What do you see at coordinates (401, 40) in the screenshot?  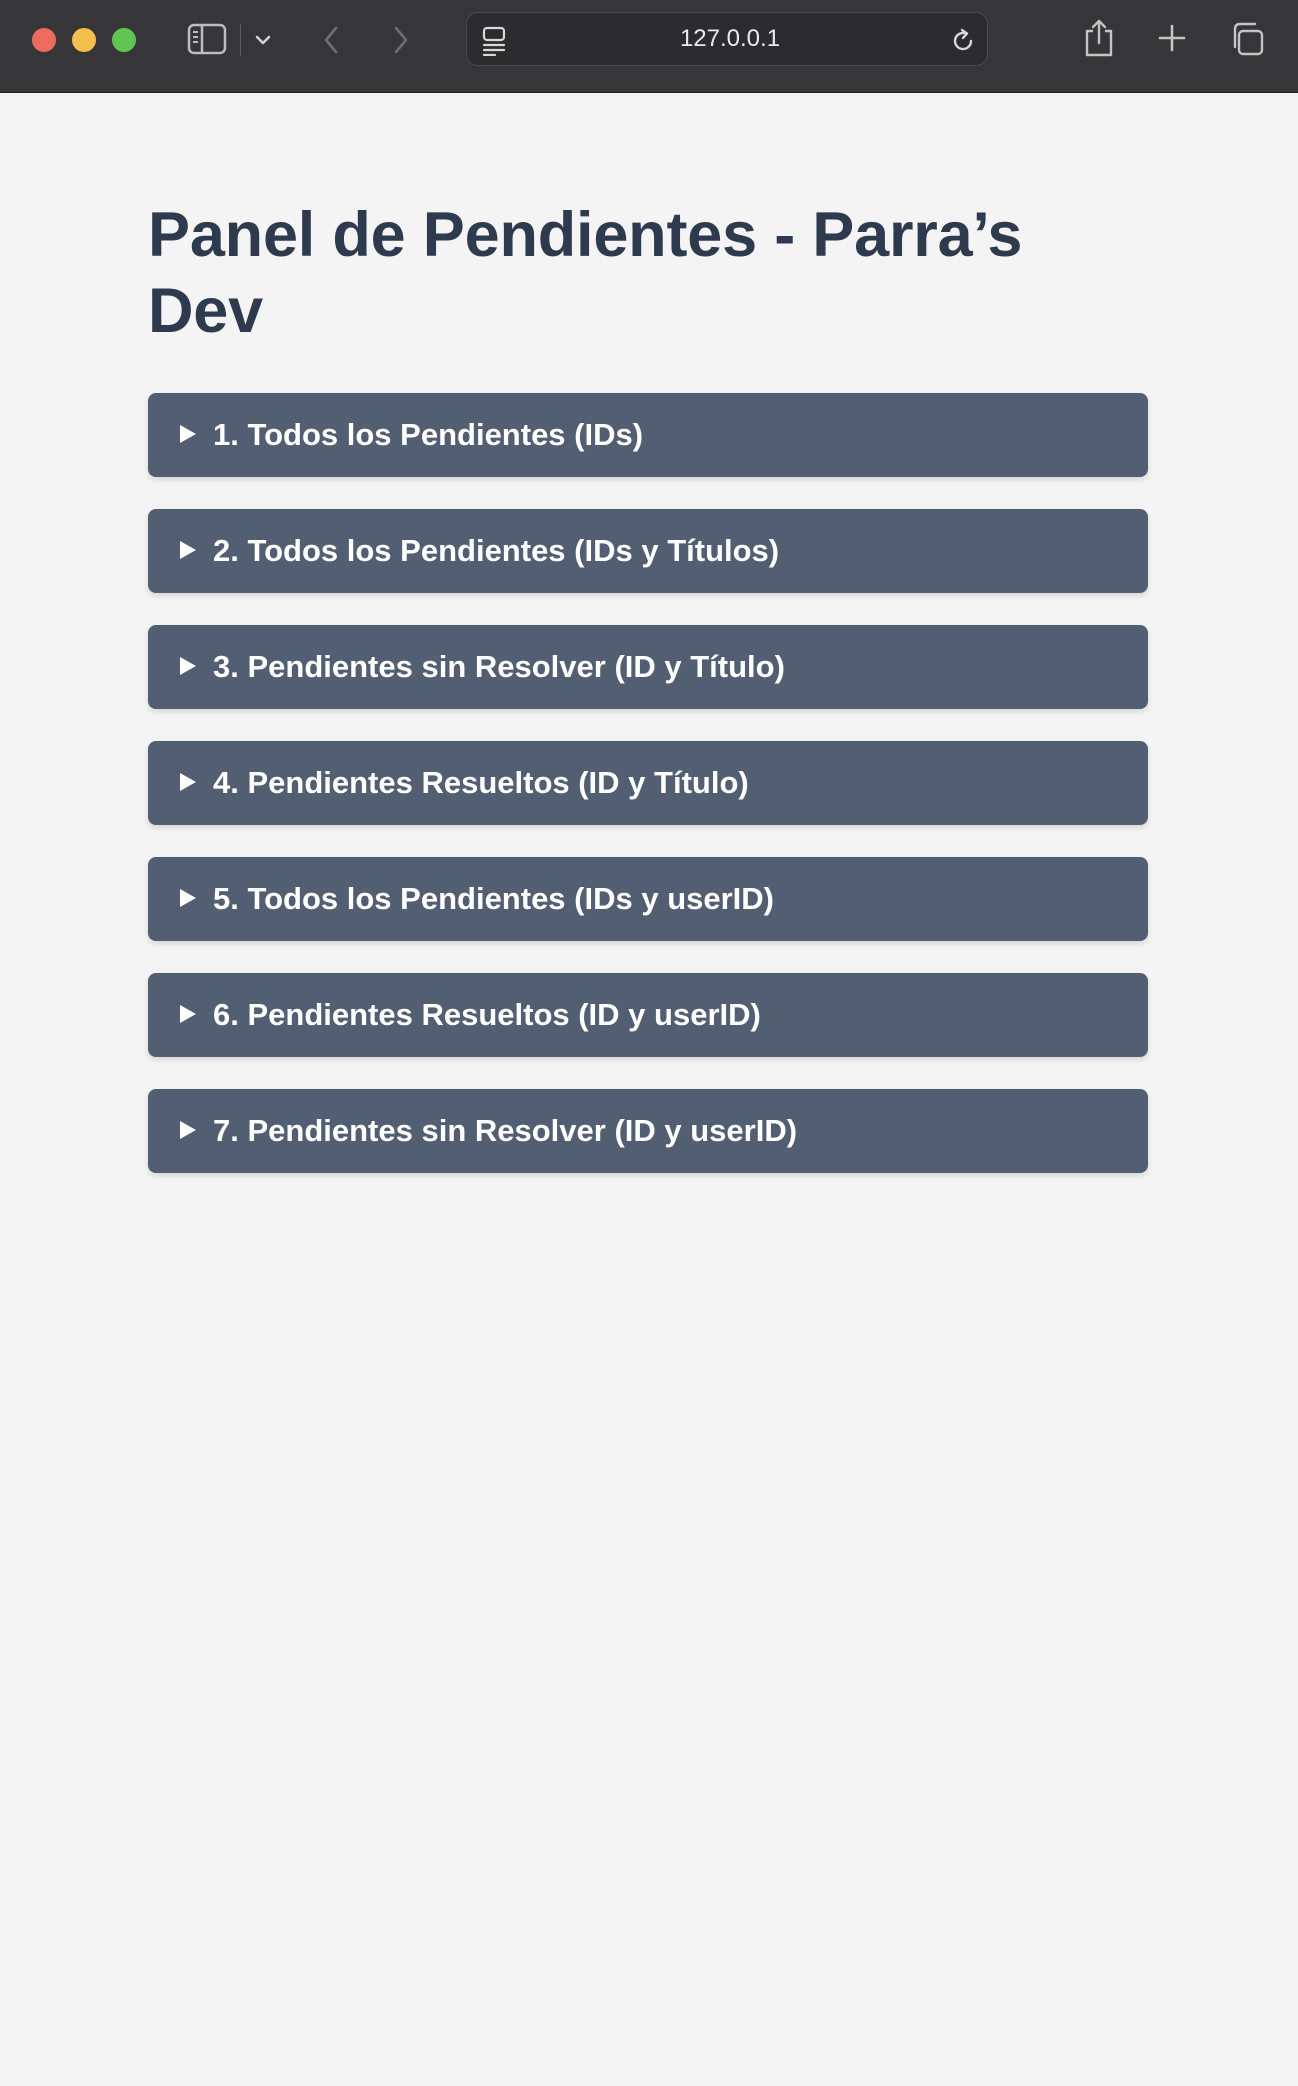 I see `forward-arrow-icon` at bounding box center [401, 40].